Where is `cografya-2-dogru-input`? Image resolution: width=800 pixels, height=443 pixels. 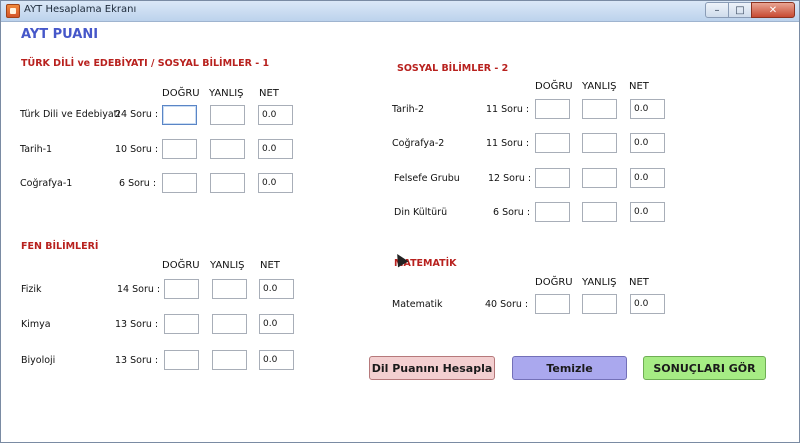 cografya-2-dogru-input is located at coordinates (552, 143).